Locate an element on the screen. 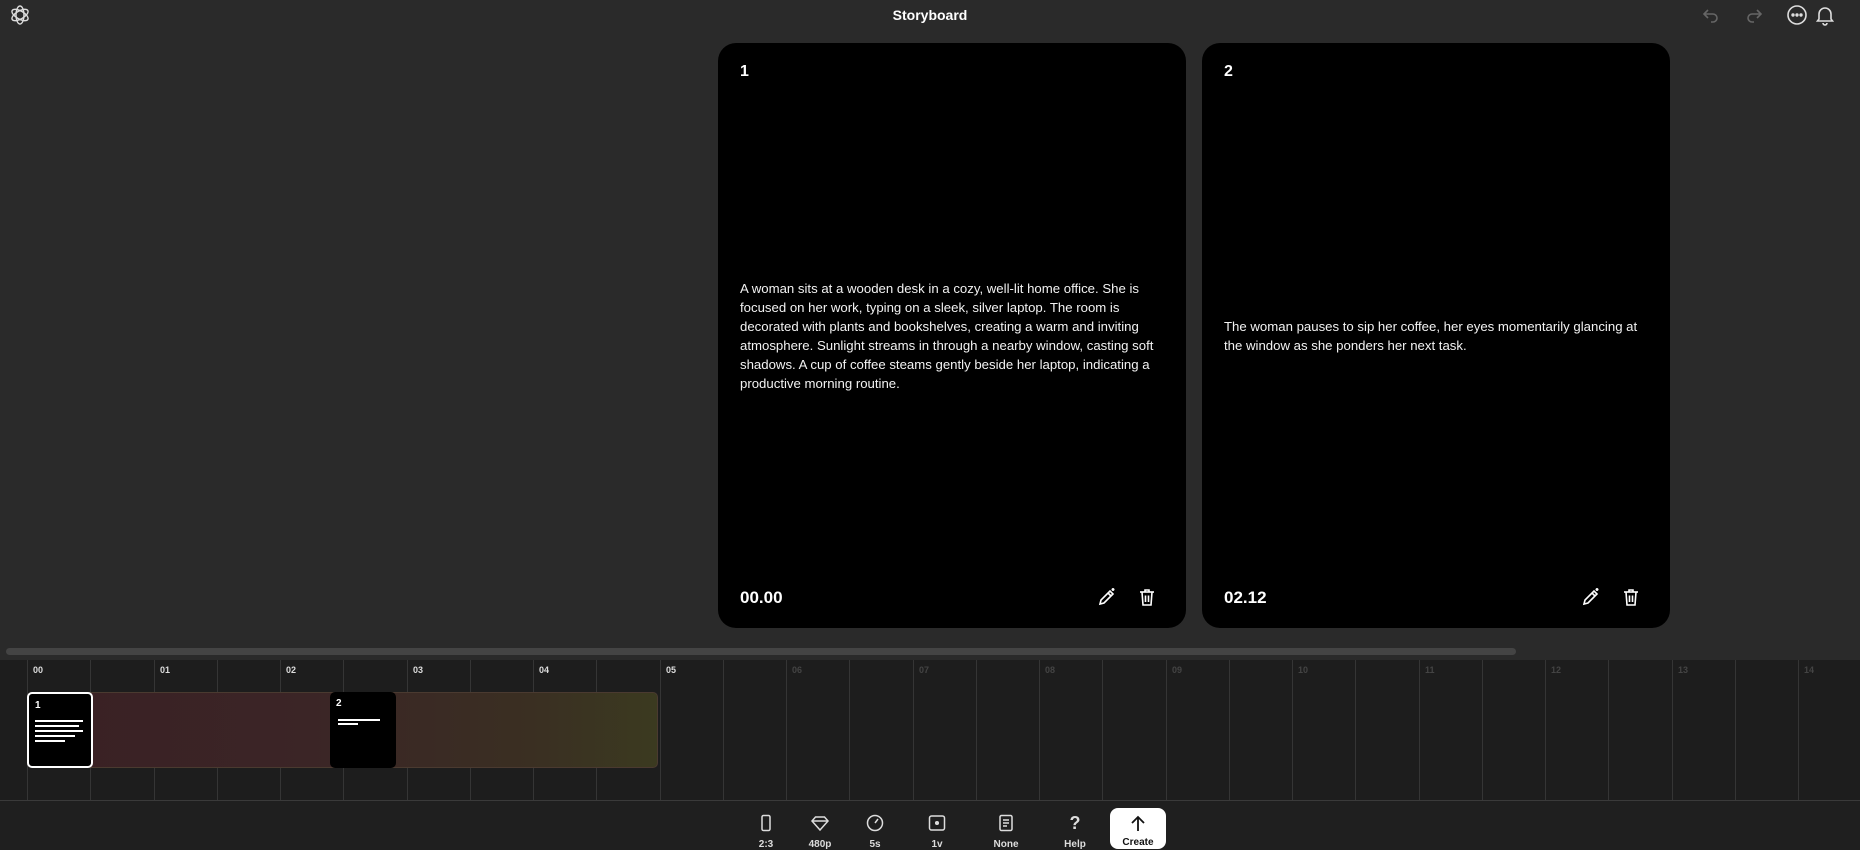  arrow-up-icon is located at coordinates (1138, 824).